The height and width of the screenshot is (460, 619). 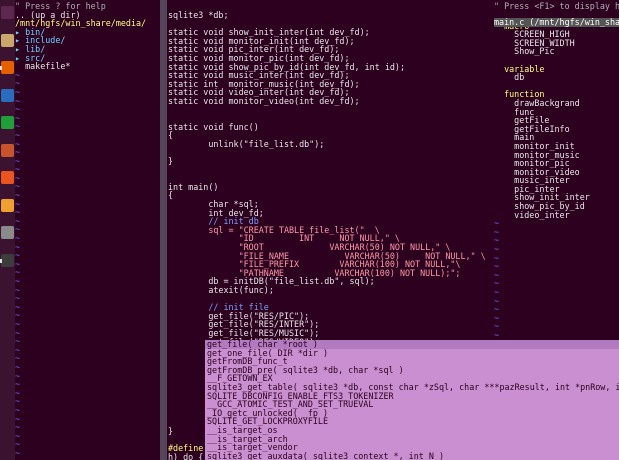 What do you see at coordinates (7, 122) in the screenshot?
I see `libreoffice-calc-icon` at bounding box center [7, 122].